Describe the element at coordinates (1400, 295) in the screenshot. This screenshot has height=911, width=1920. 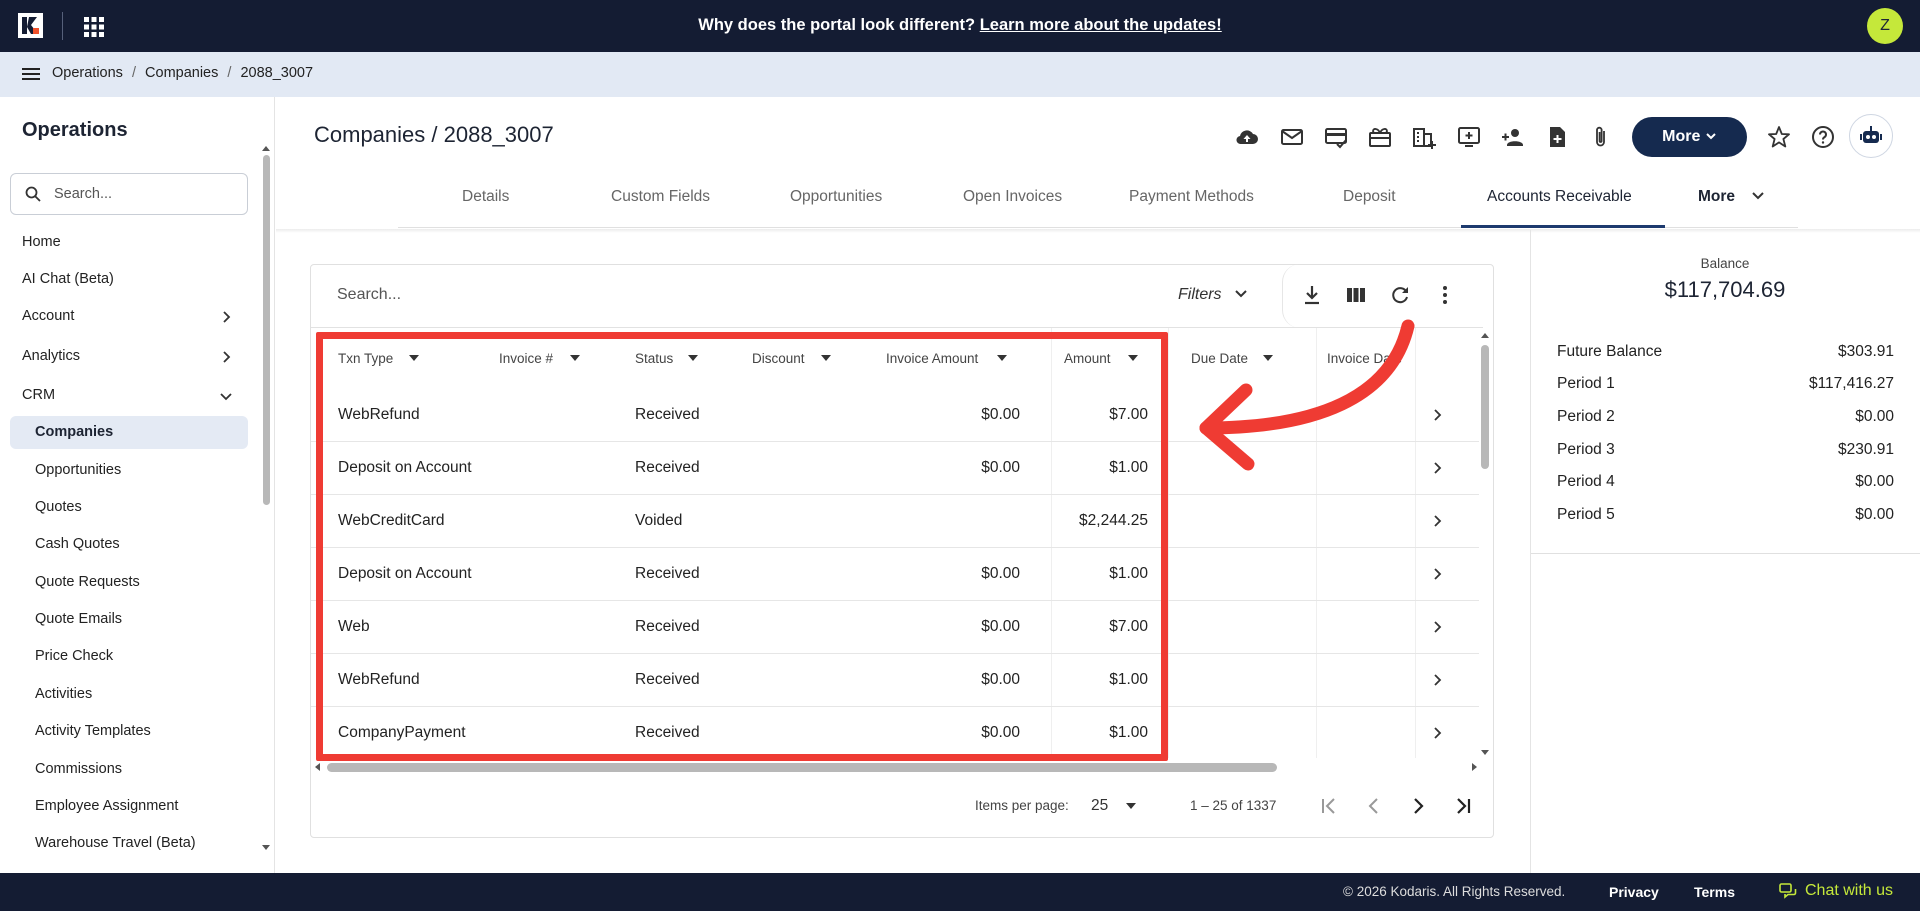
I see `refresh-icon` at that location.